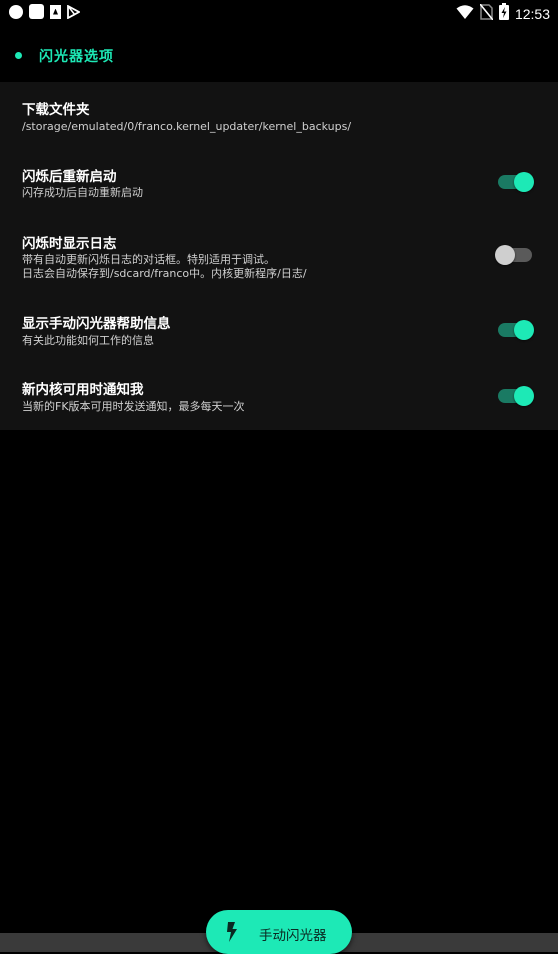  Describe the element at coordinates (73, 11) in the screenshot. I see `play-store-icon` at that location.